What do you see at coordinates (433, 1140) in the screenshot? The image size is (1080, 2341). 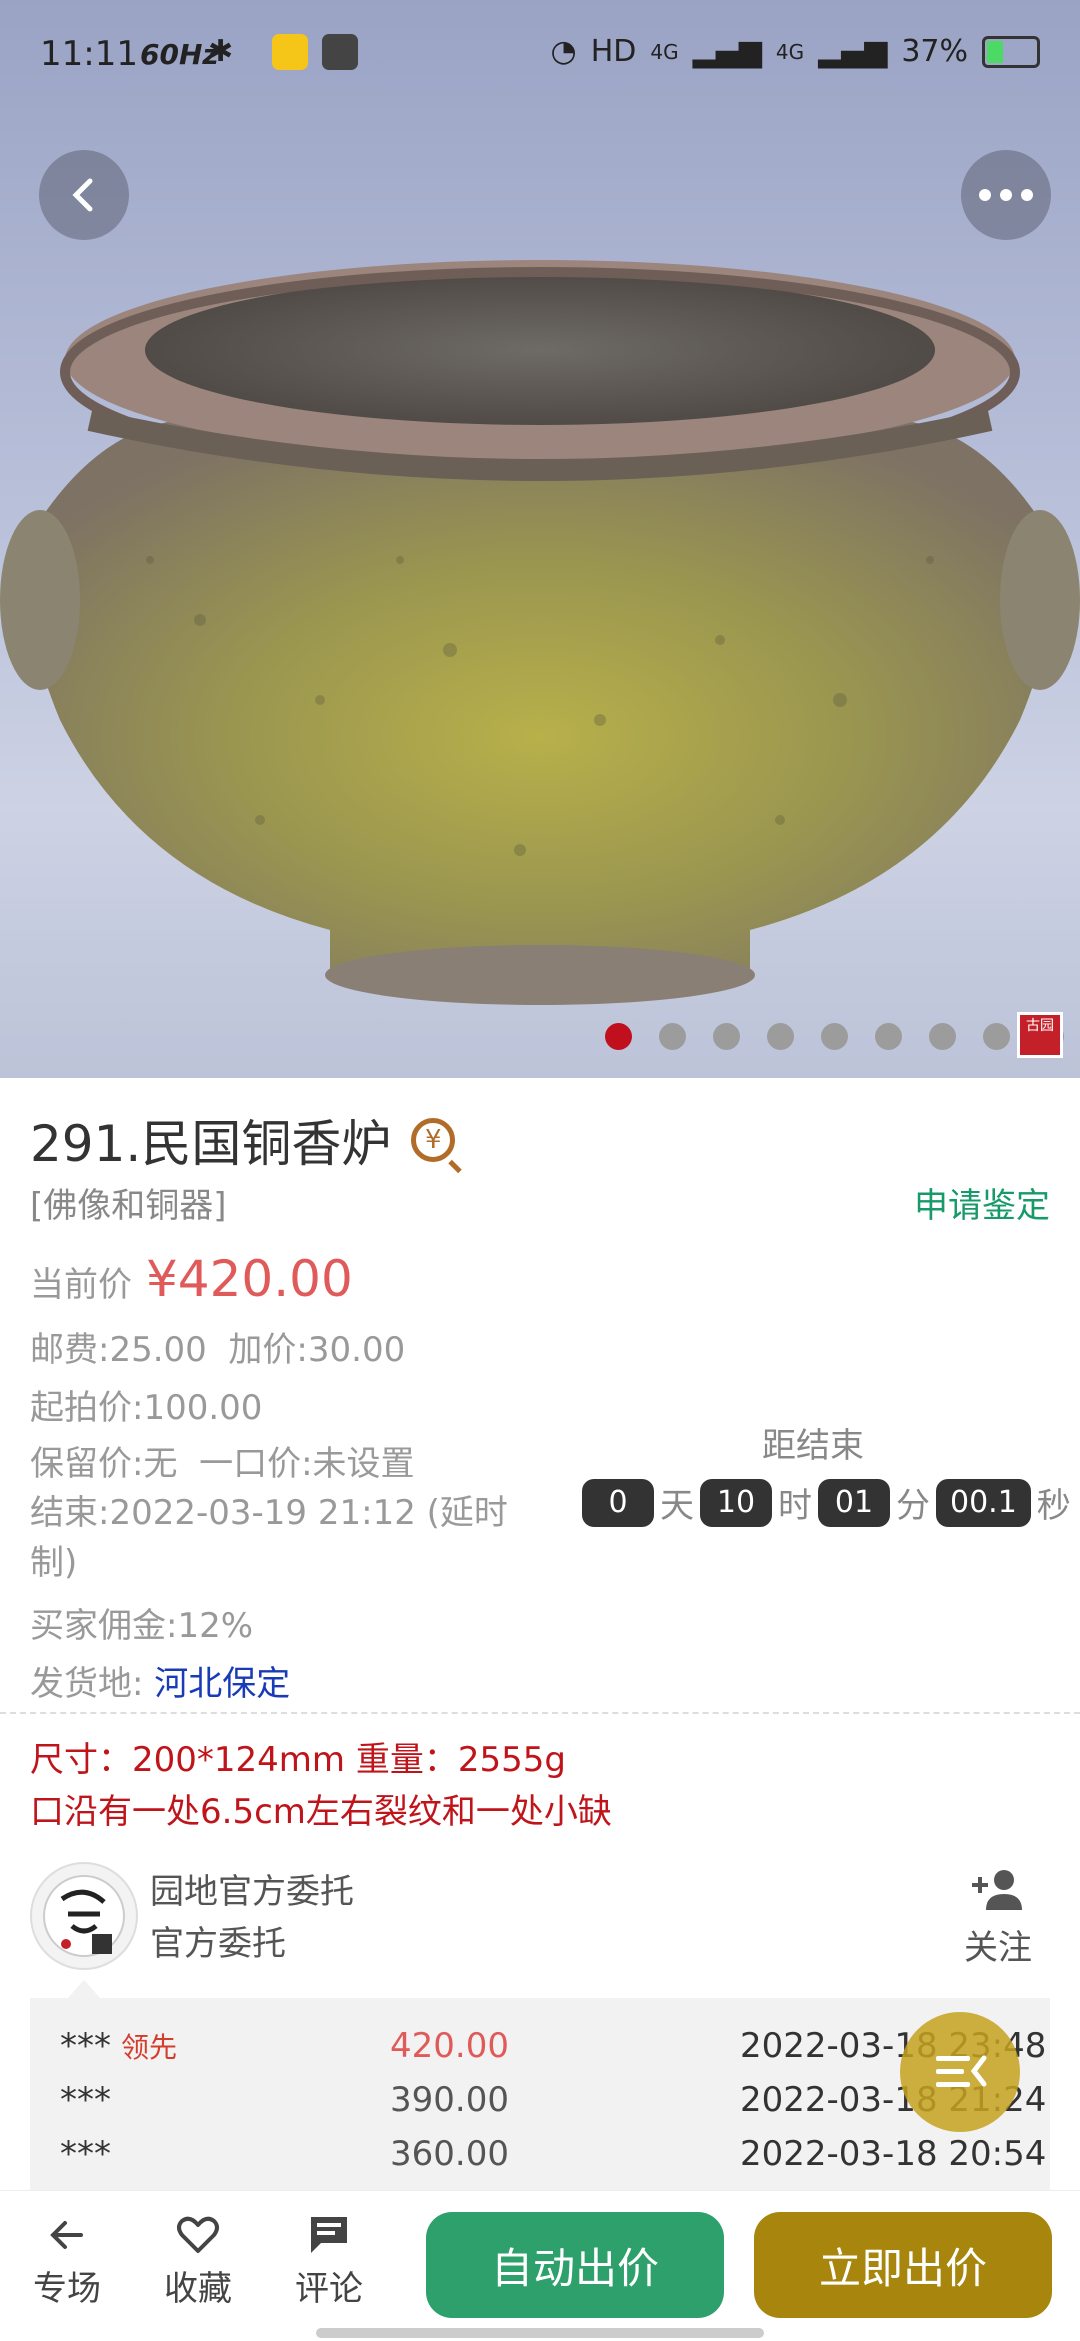 I see `price-search-icon: ¥` at bounding box center [433, 1140].